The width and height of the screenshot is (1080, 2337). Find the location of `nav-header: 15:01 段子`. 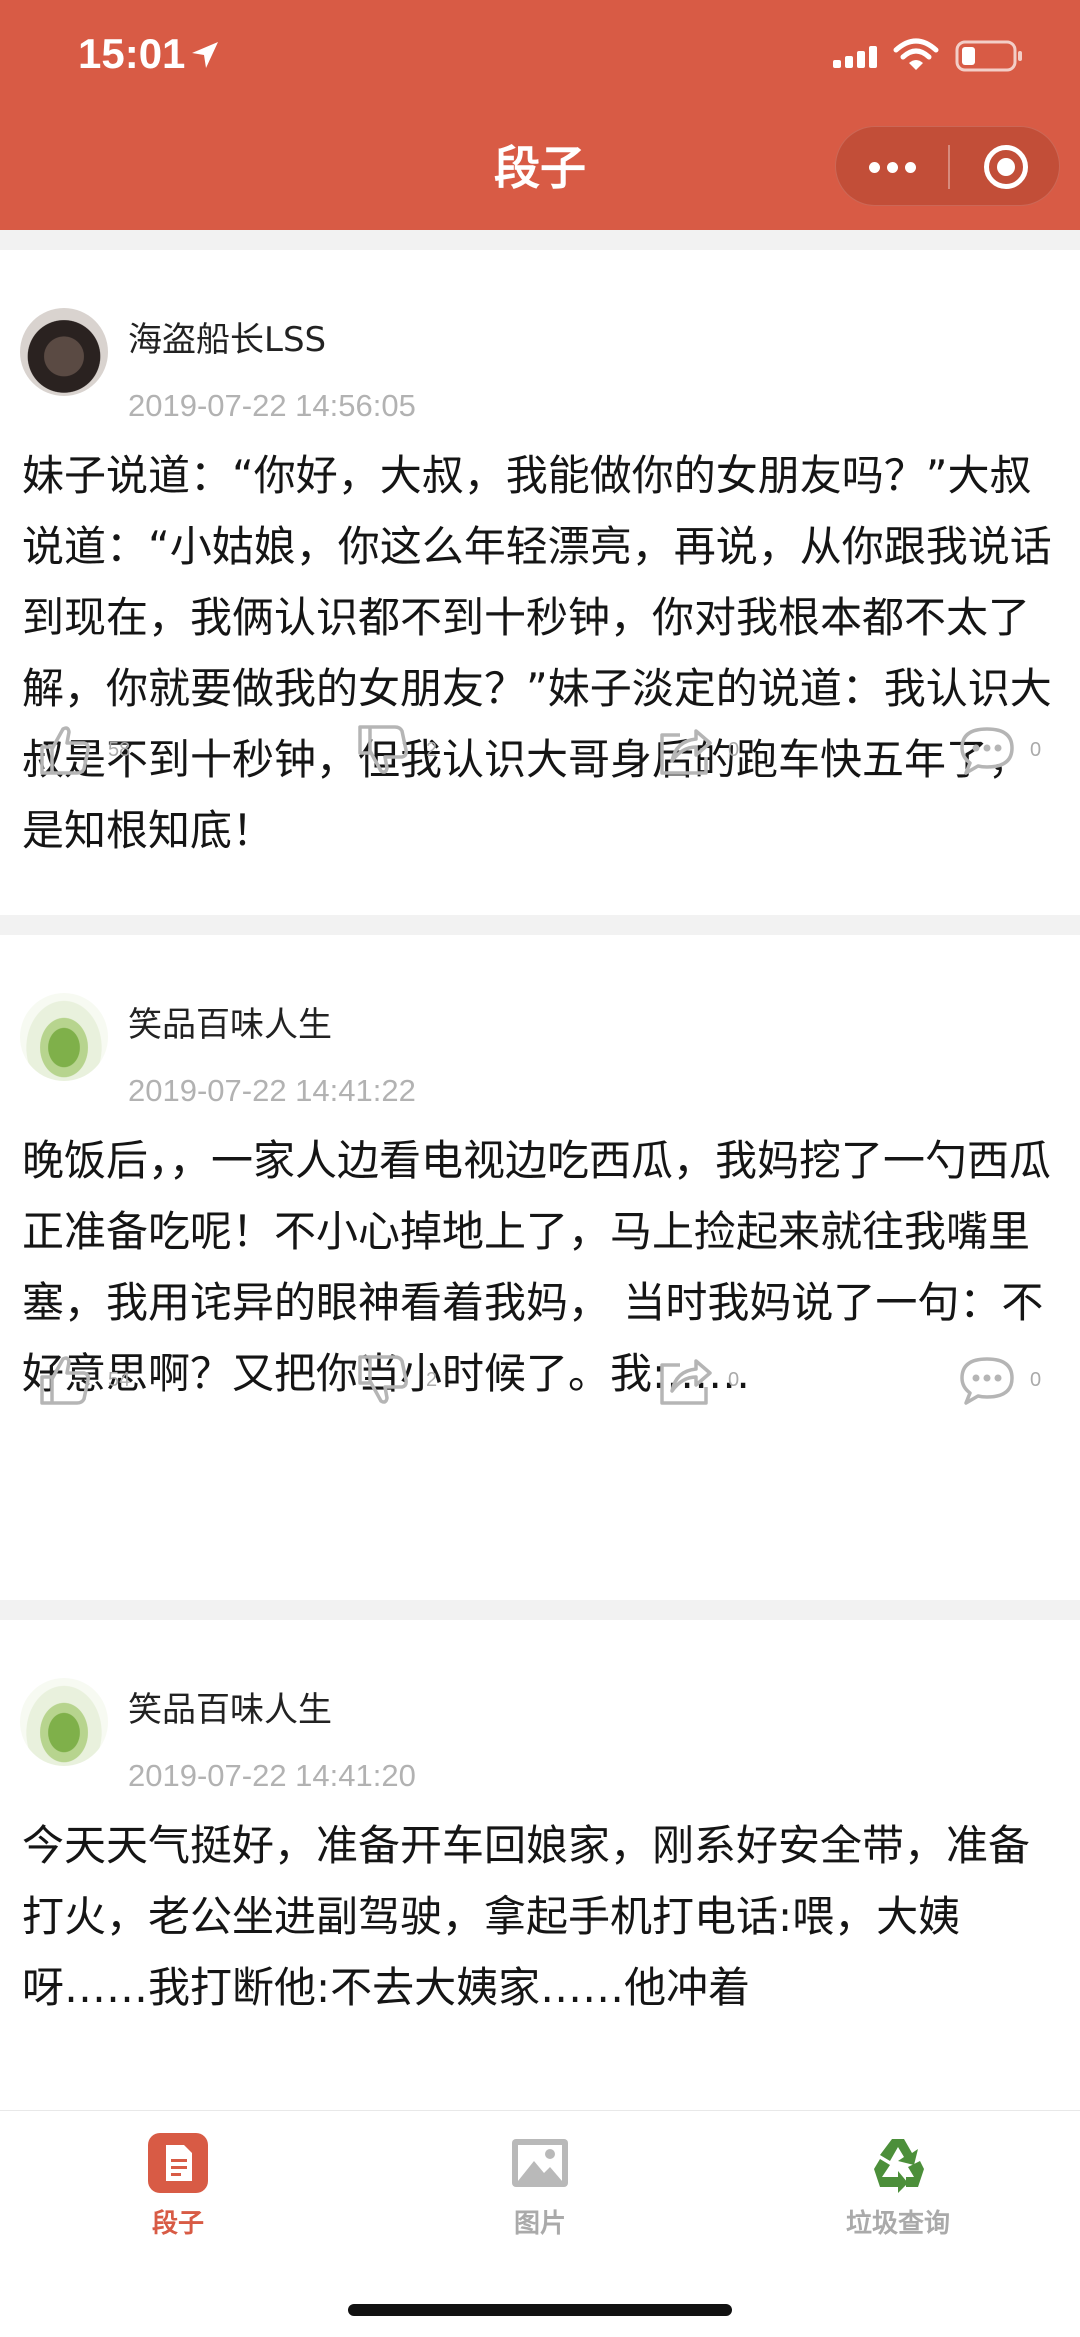

nav-header: 15:01 段子 is located at coordinates (540, 115).